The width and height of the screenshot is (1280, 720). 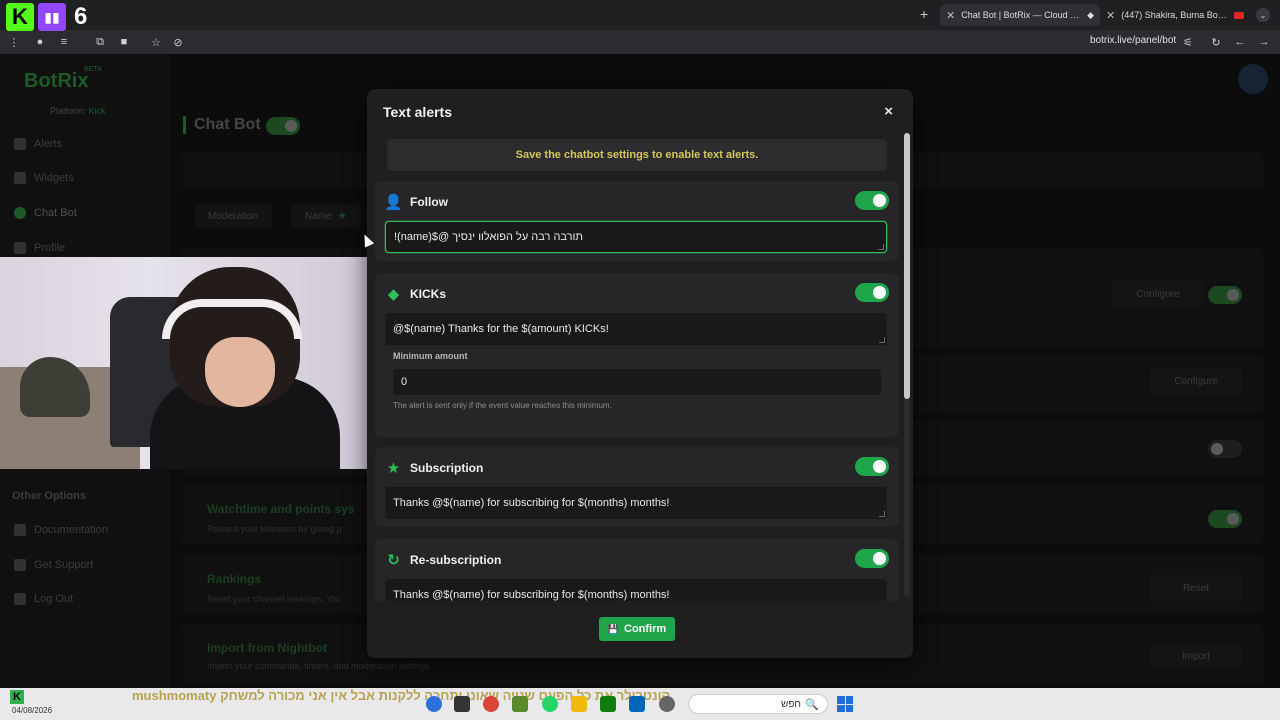 What do you see at coordinates (188, 363) in the screenshot?
I see `webcam-overlay` at bounding box center [188, 363].